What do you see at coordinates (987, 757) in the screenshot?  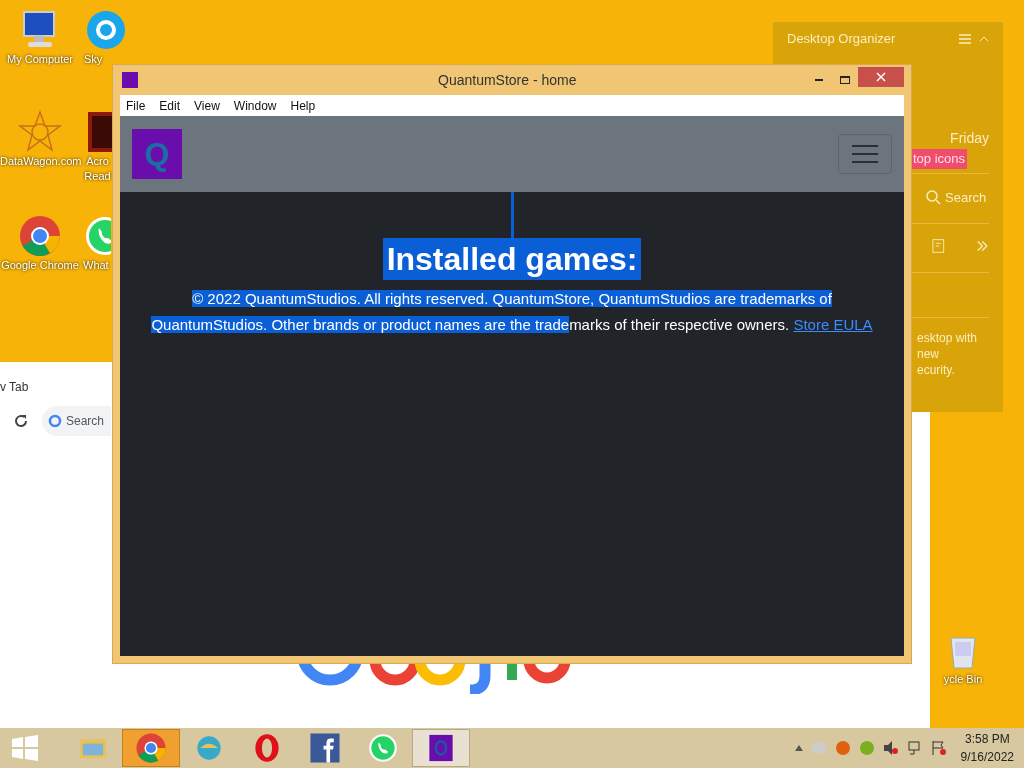 I see `clock-date: 9/16/2022` at bounding box center [987, 757].